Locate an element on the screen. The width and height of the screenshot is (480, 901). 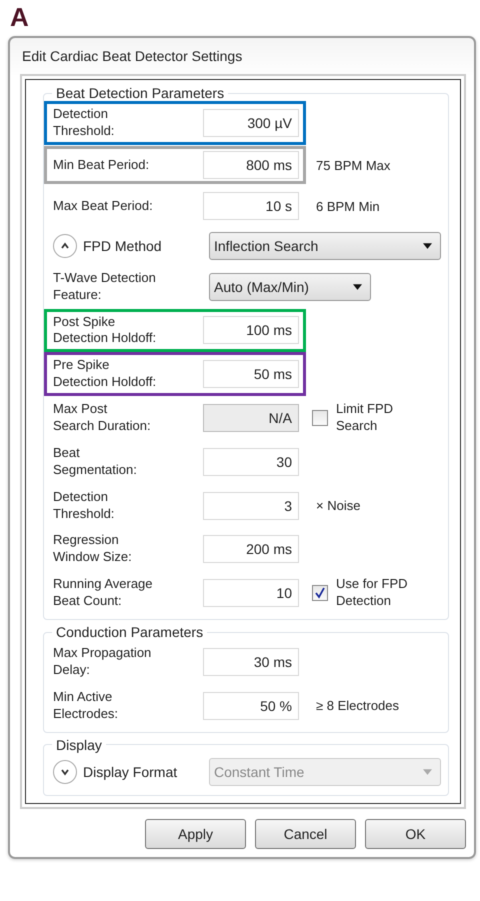
dialog-button: Apply is located at coordinates (195, 833).